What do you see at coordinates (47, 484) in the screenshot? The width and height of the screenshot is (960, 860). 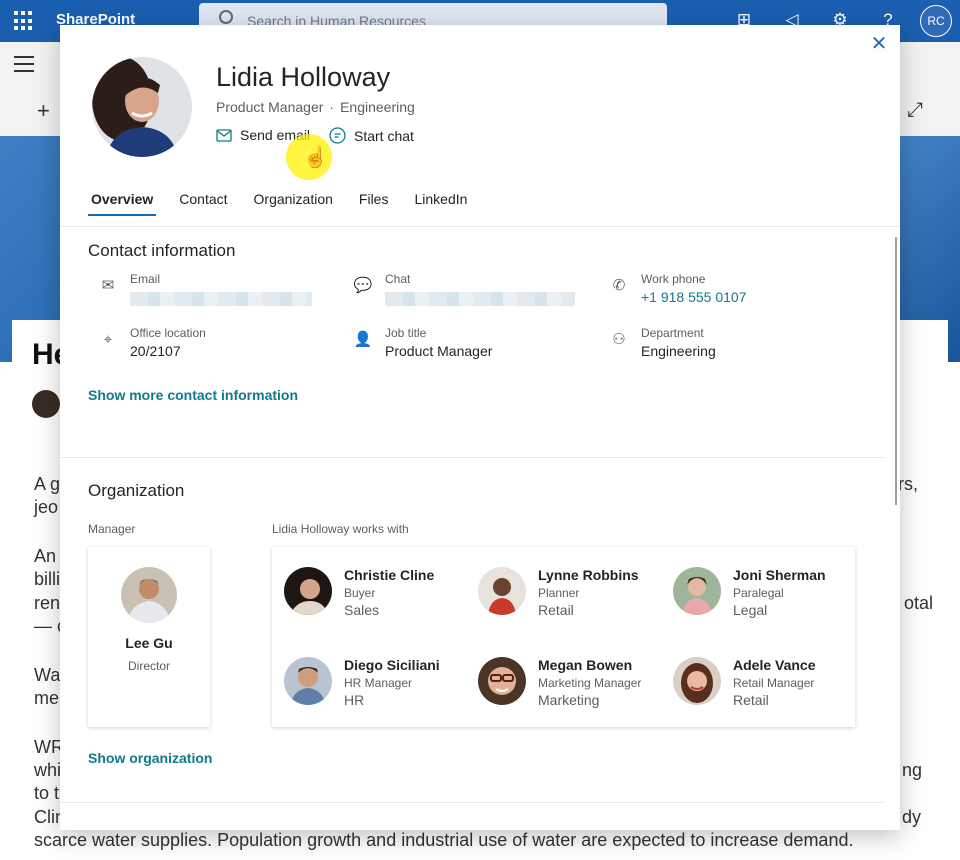 I see `article-line: A g` at bounding box center [47, 484].